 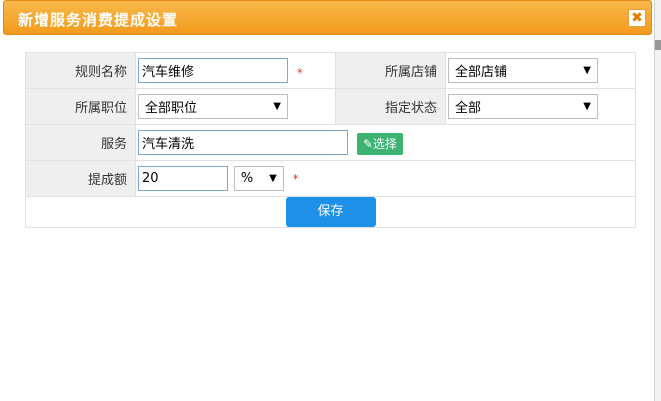 What do you see at coordinates (80, 178) in the screenshot?
I see `commission-label: 提成额` at bounding box center [80, 178].